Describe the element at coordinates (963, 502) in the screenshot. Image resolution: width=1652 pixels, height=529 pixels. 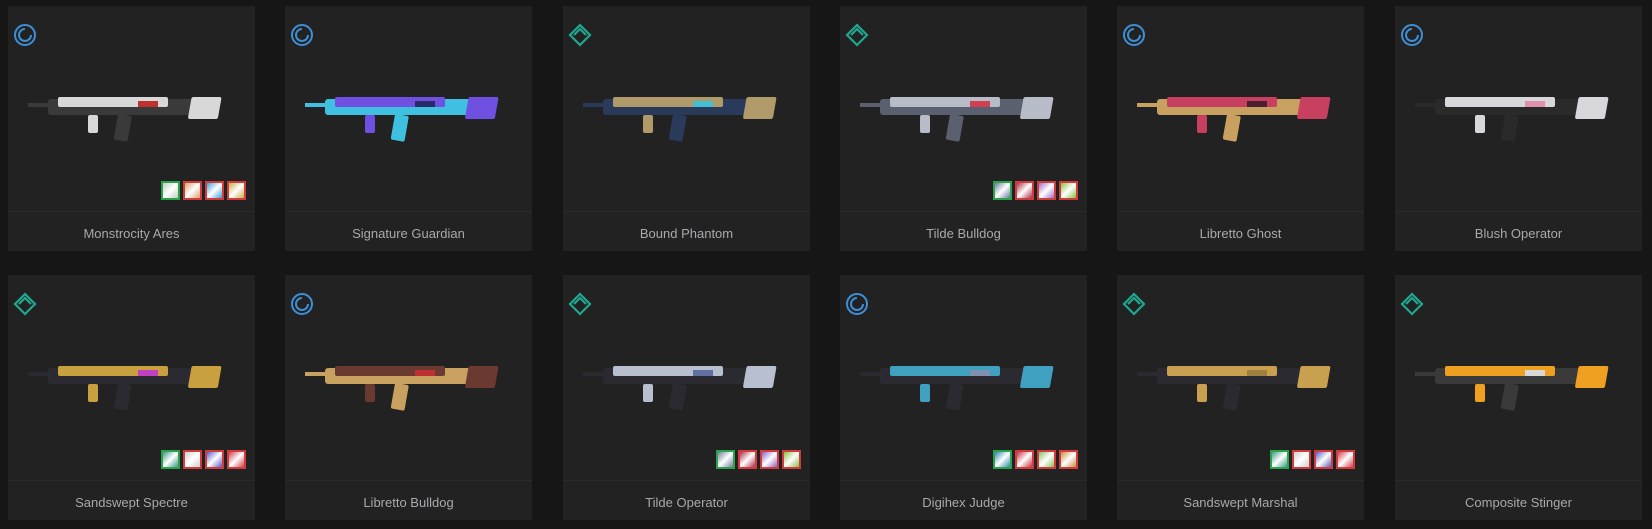
I see `skin-name: Digihex Judge` at that location.